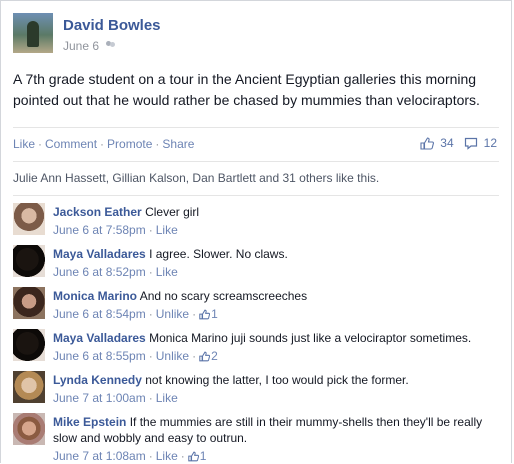 The height and width of the screenshot is (464, 514). What do you see at coordinates (99, 272) in the screenshot?
I see `comment-time: June 6 at 8:52pm` at bounding box center [99, 272].